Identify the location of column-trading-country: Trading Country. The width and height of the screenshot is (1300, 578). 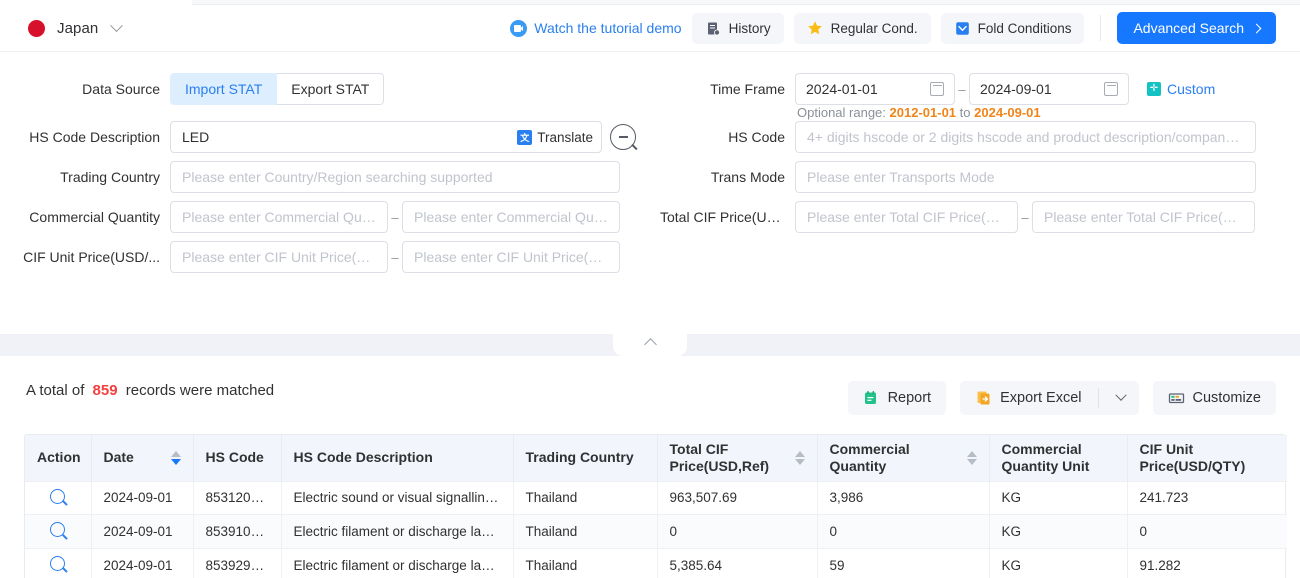
(585, 458).